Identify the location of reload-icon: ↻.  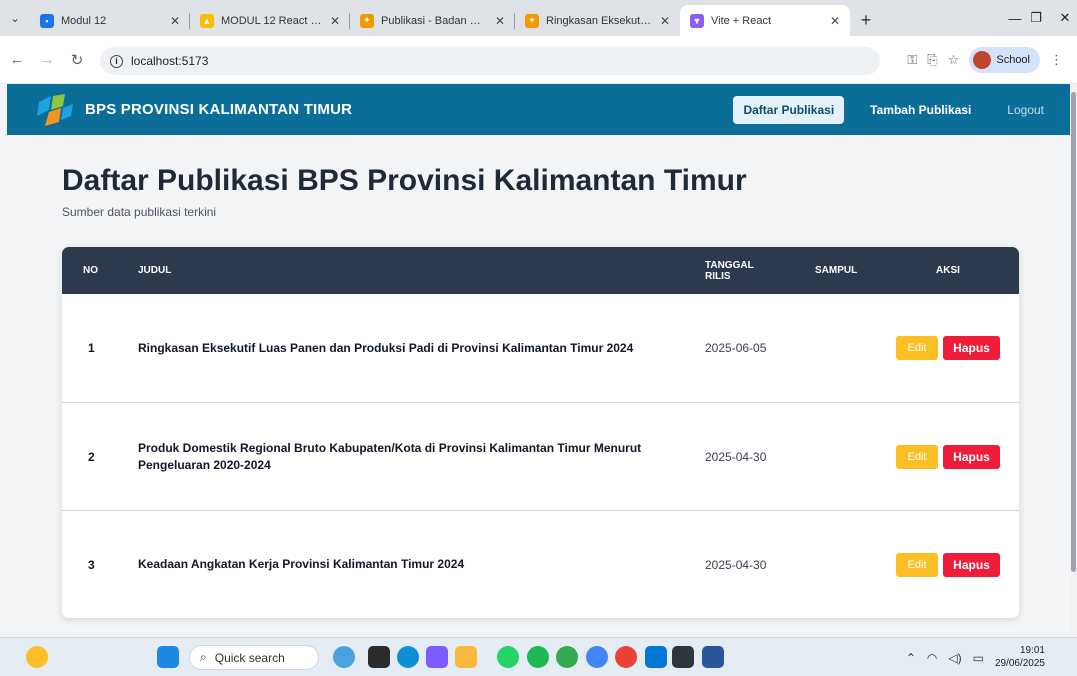
(77, 60).